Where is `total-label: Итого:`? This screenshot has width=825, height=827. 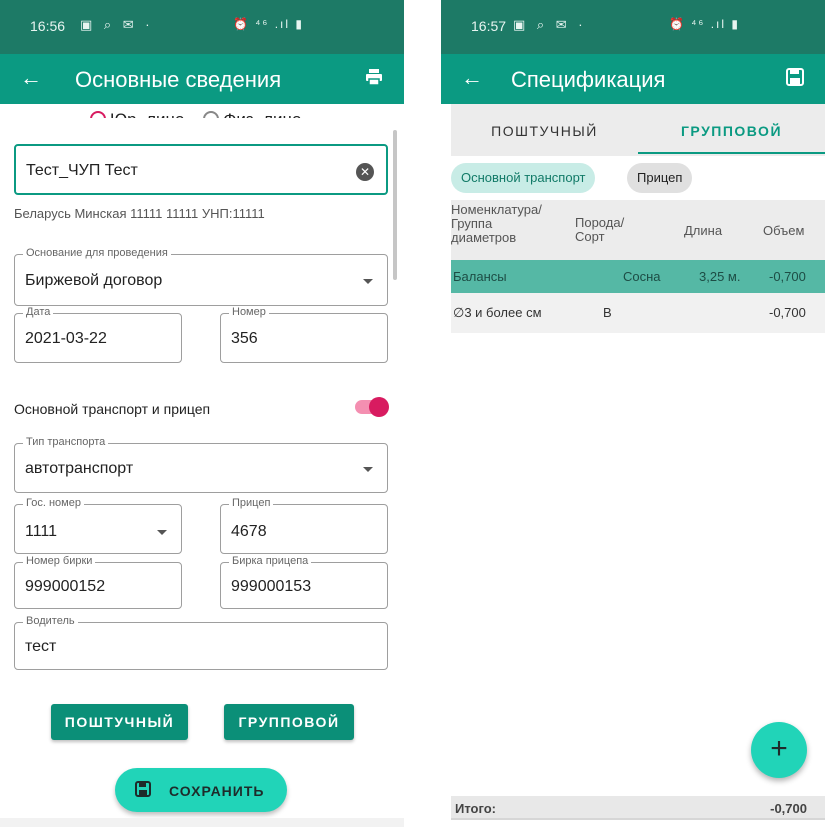 total-label: Итого: is located at coordinates (475, 808).